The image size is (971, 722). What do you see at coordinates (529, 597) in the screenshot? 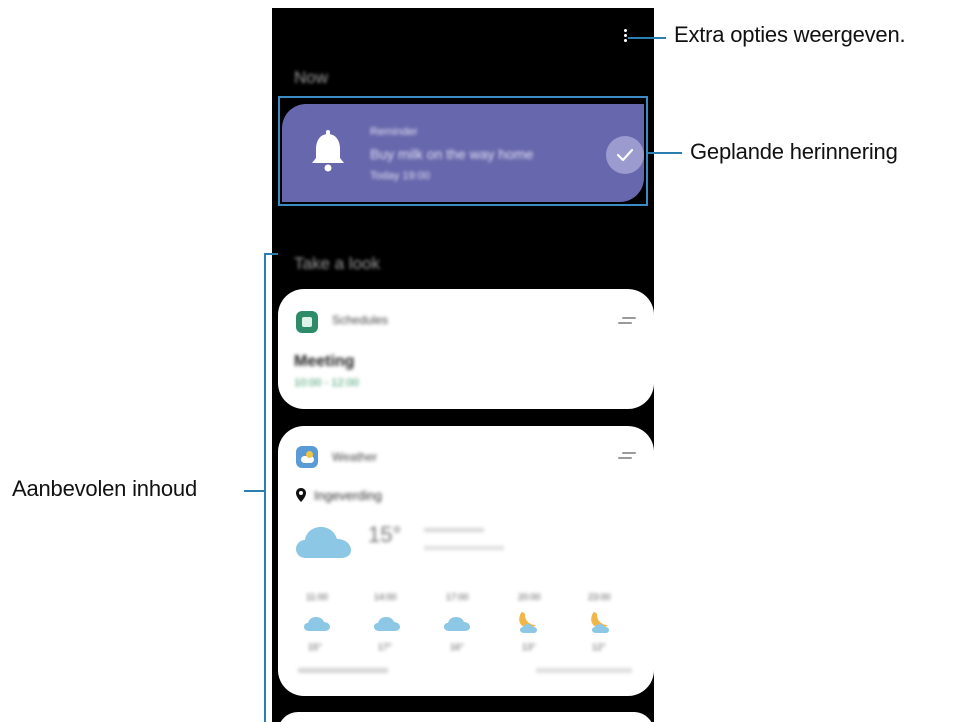
I see `hourly-time: 20:00` at bounding box center [529, 597].